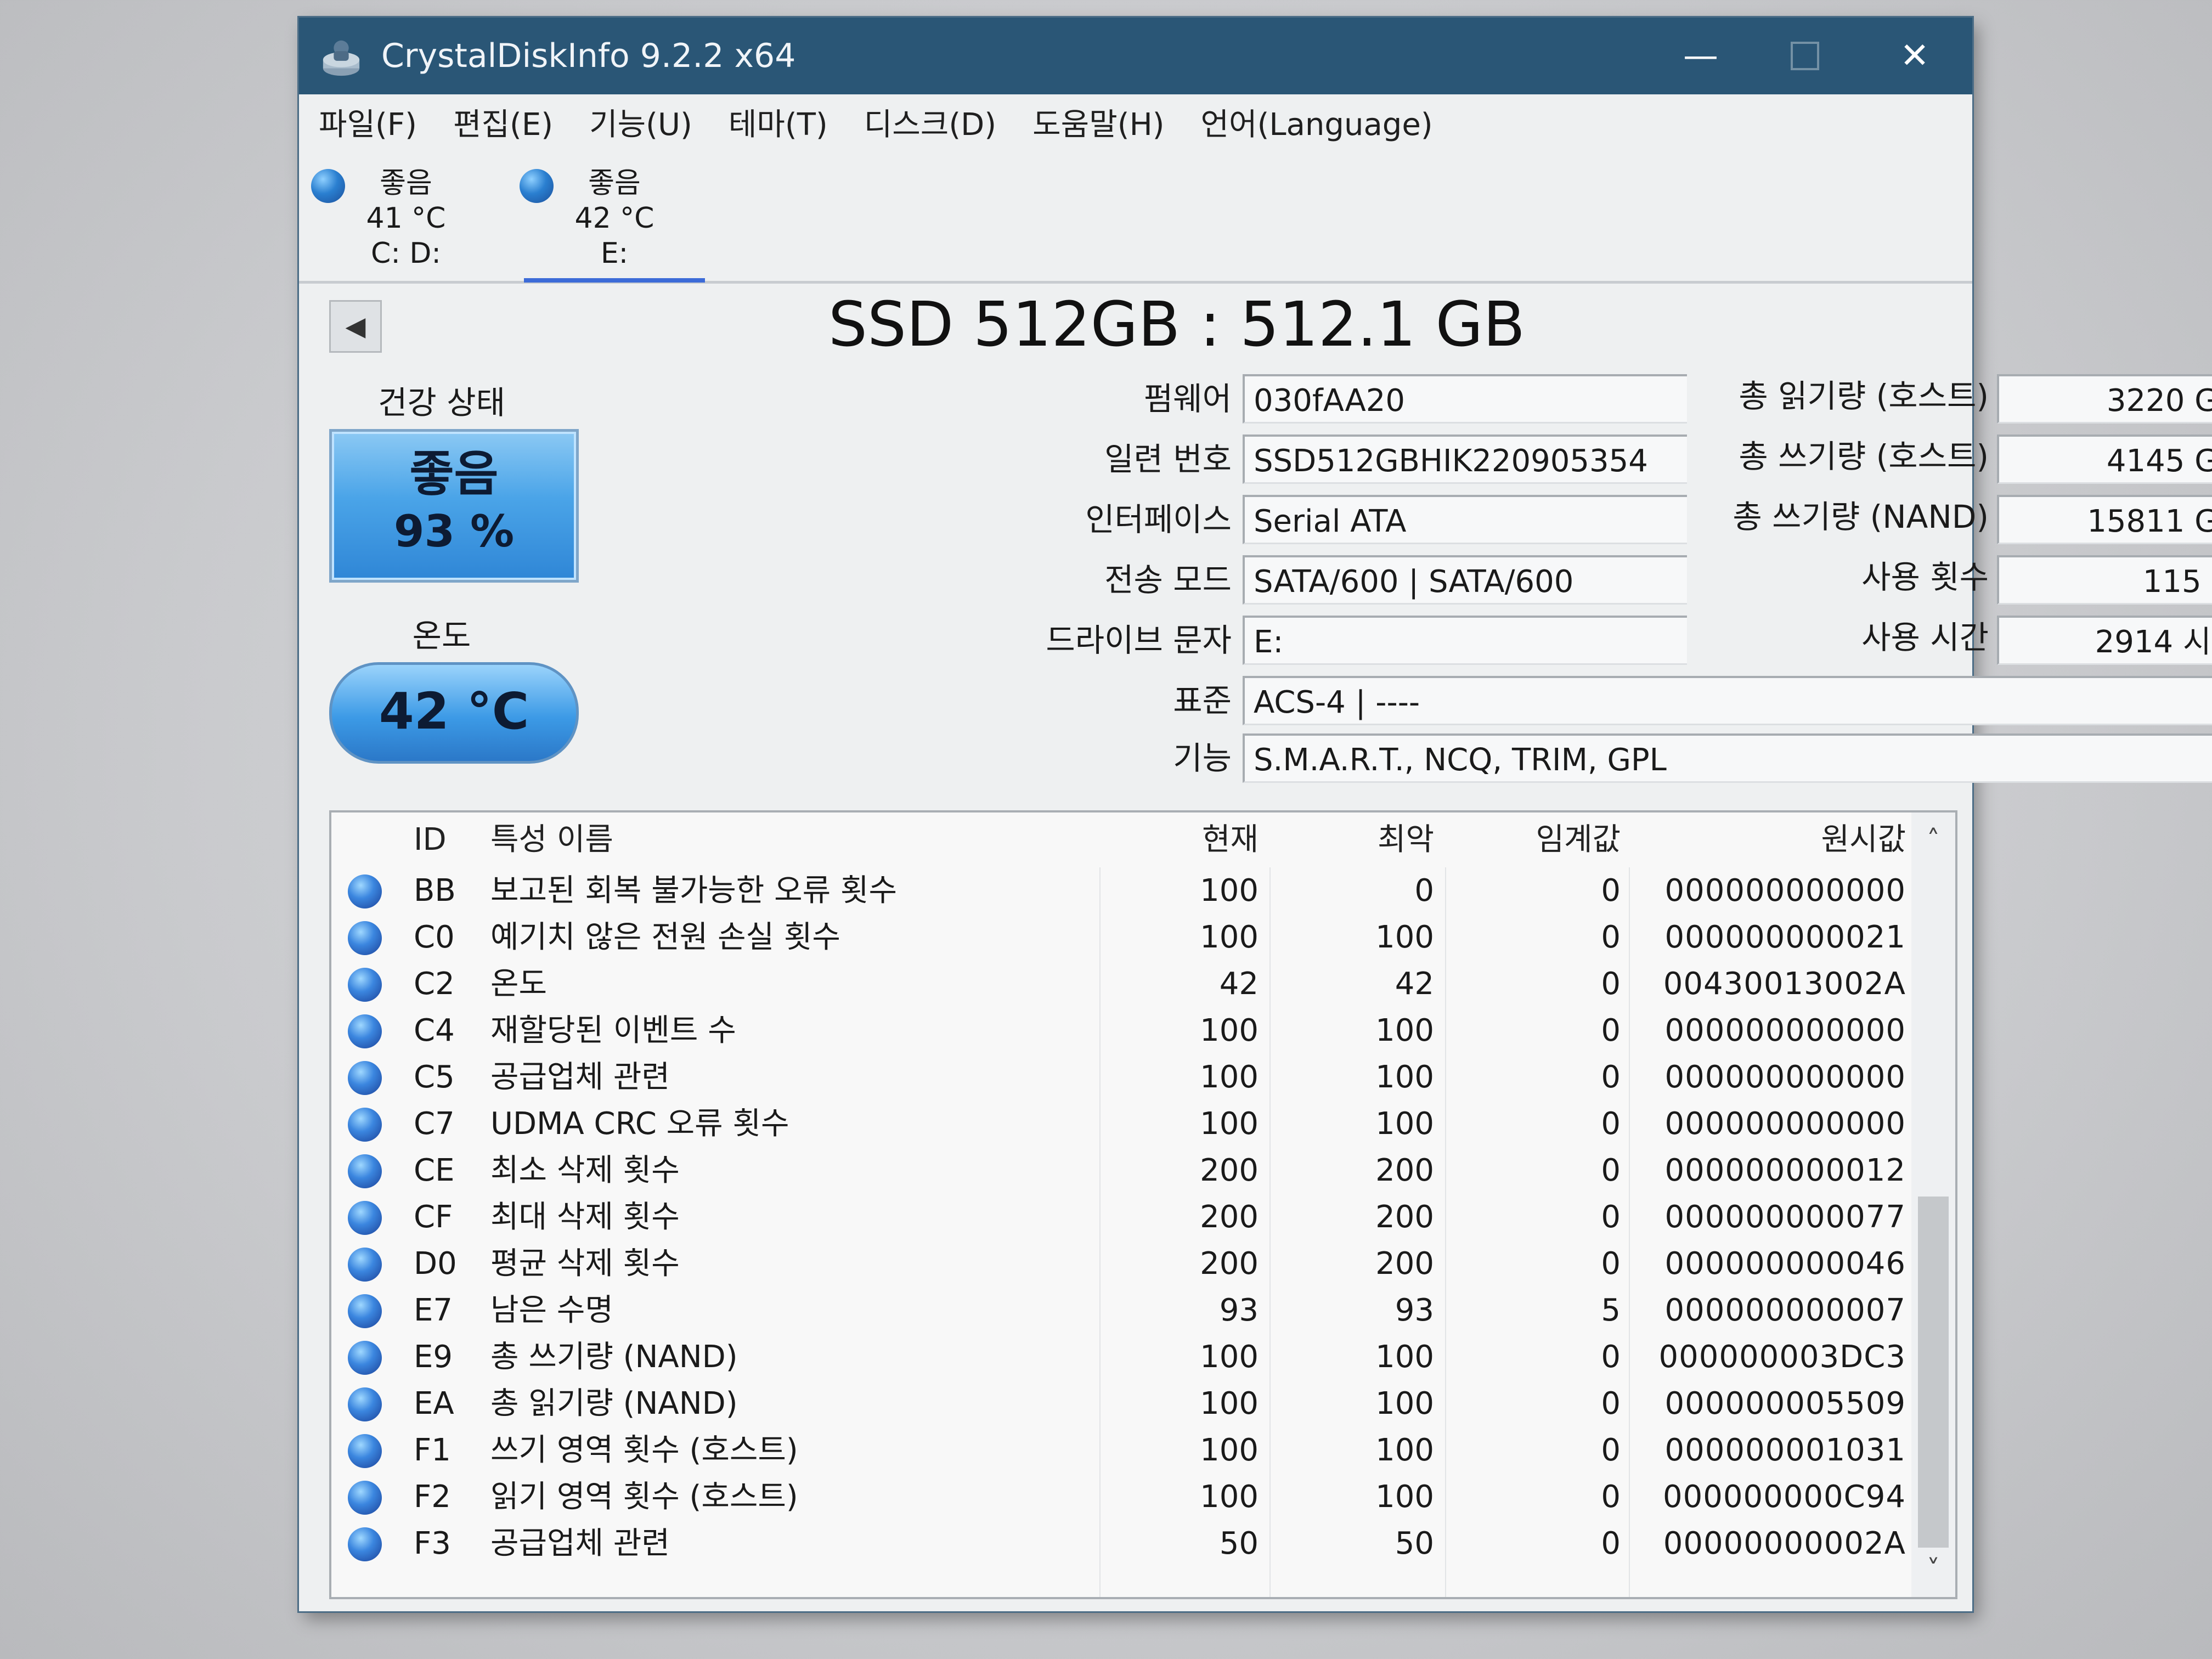  What do you see at coordinates (1611, 1310) in the screenshot?
I see `attr-threshold: 5` at bounding box center [1611, 1310].